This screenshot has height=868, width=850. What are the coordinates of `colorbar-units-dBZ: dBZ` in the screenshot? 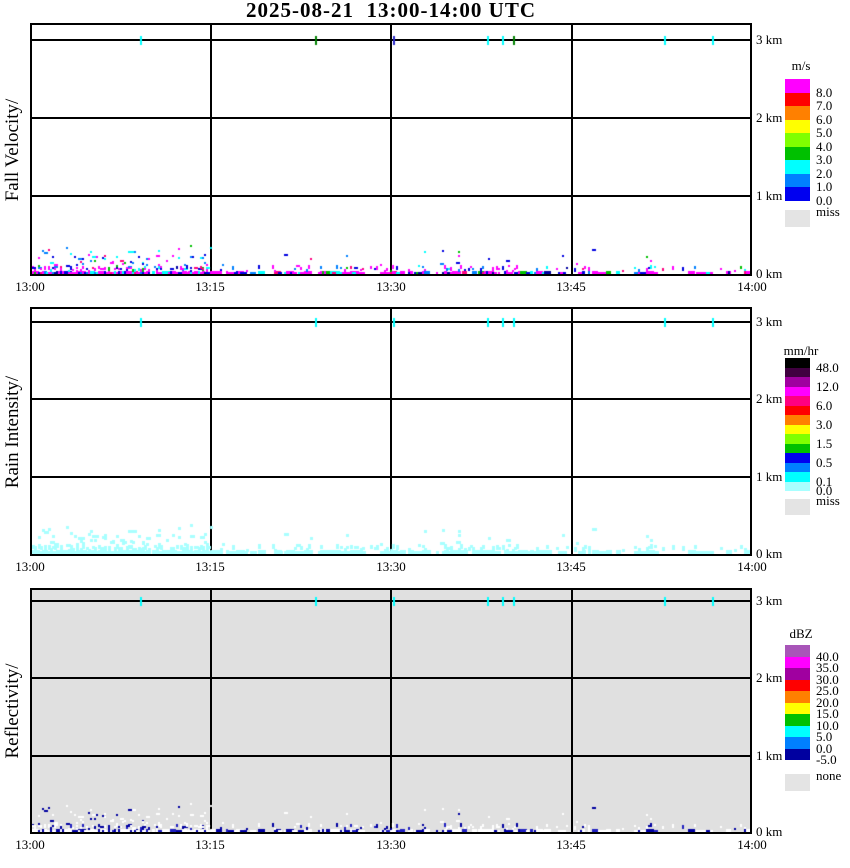 It's located at (801, 633).